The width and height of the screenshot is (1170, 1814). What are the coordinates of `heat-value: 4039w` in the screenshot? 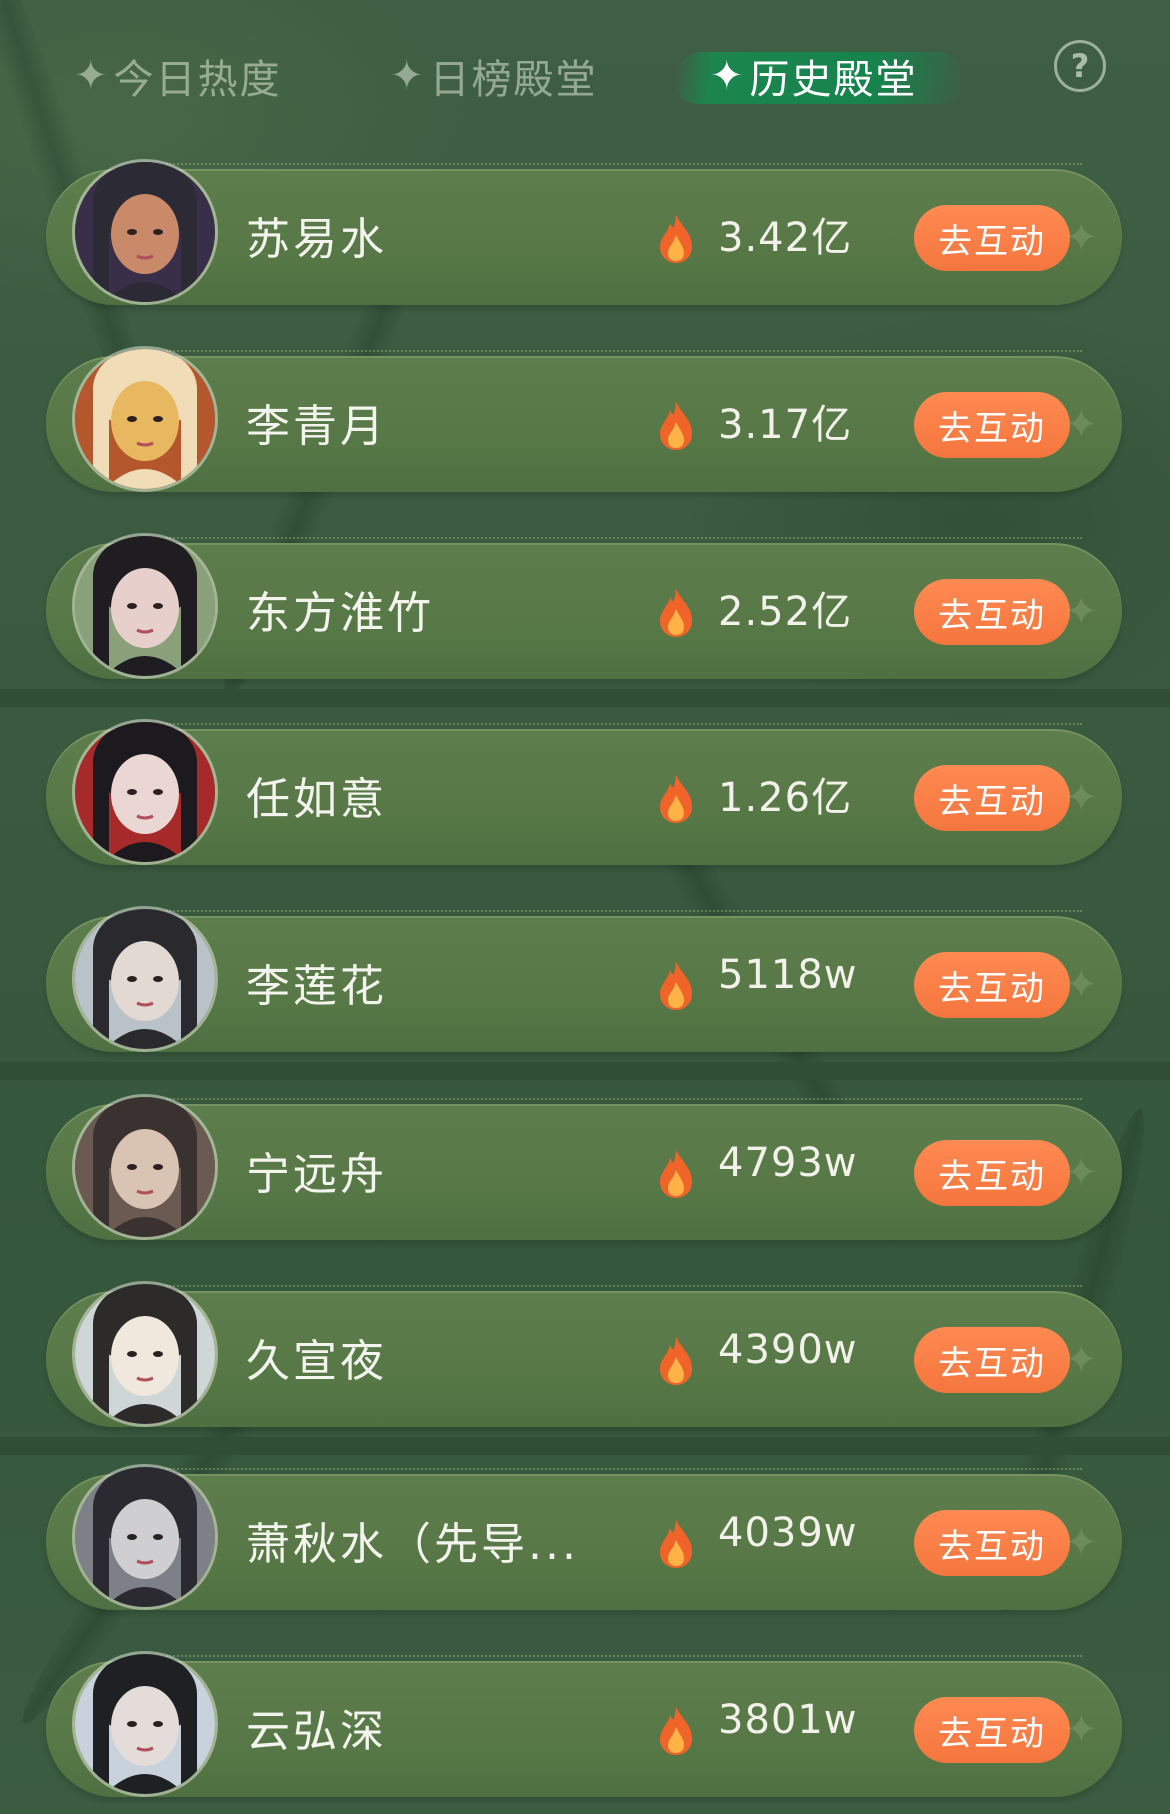 It's located at (788, 1533).